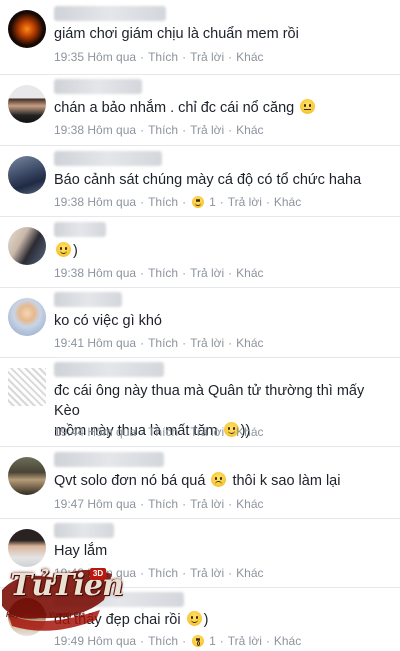 The width and height of the screenshot is (400, 651). What do you see at coordinates (95, 57) in the screenshot?
I see `comment-time: 19:35 Hôm qua` at bounding box center [95, 57].